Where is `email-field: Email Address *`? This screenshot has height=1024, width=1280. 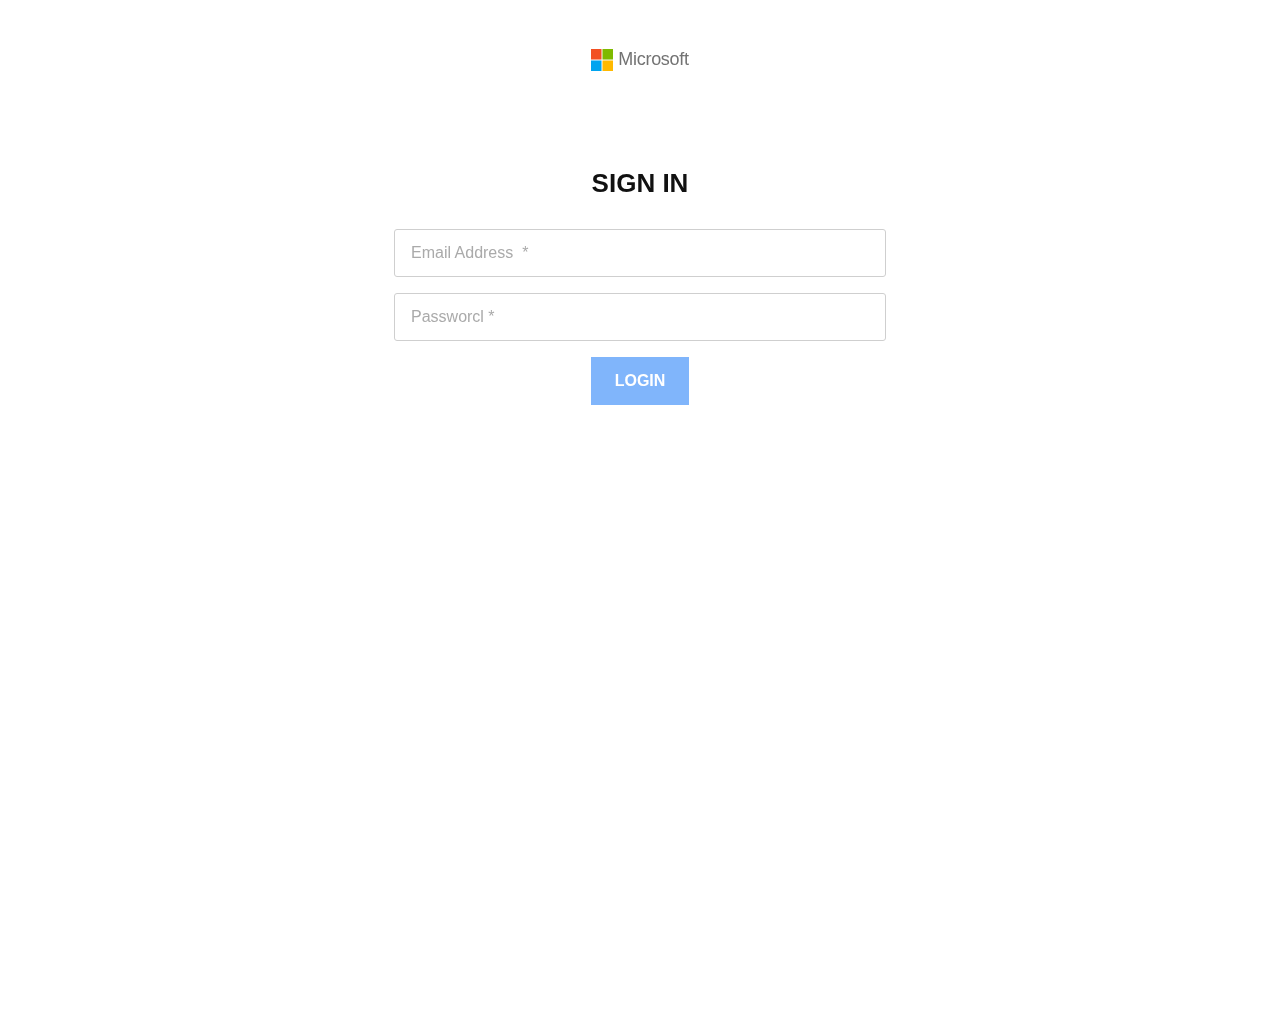
email-field: Email Address * is located at coordinates (640, 253).